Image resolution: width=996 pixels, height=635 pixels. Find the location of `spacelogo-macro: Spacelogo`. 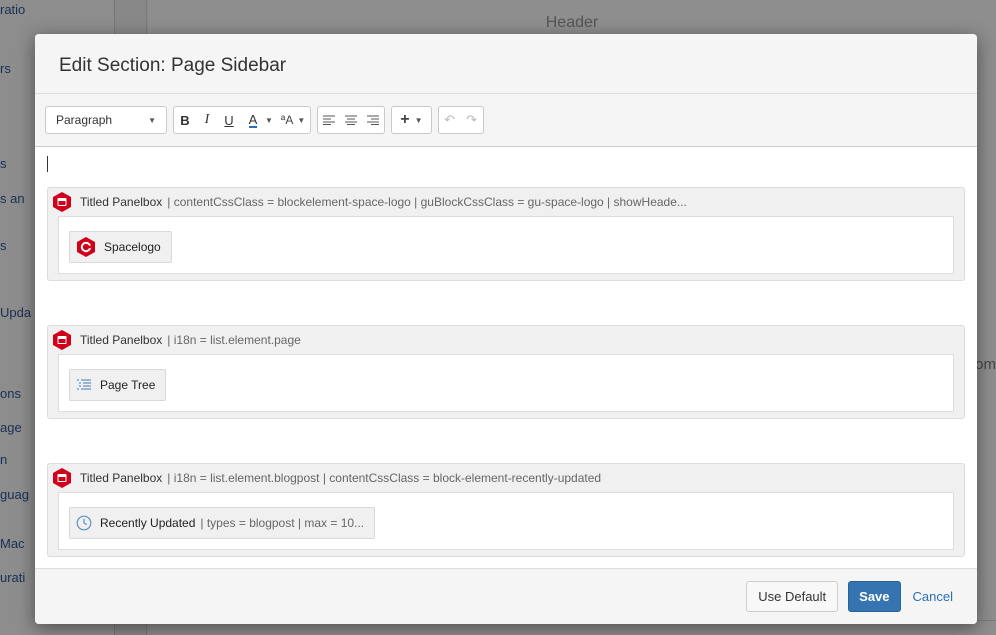

spacelogo-macro: Spacelogo is located at coordinates (120, 247).